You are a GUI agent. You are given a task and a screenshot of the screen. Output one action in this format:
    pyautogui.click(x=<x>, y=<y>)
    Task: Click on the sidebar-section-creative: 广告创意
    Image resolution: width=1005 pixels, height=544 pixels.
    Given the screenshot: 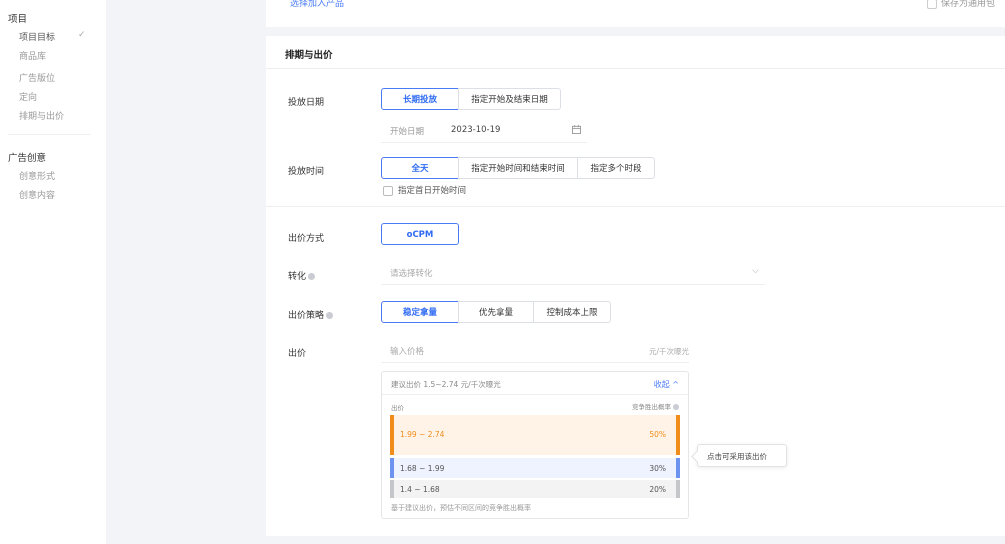 What is the action you would take?
    pyautogui.click(x=27, y=158)
    